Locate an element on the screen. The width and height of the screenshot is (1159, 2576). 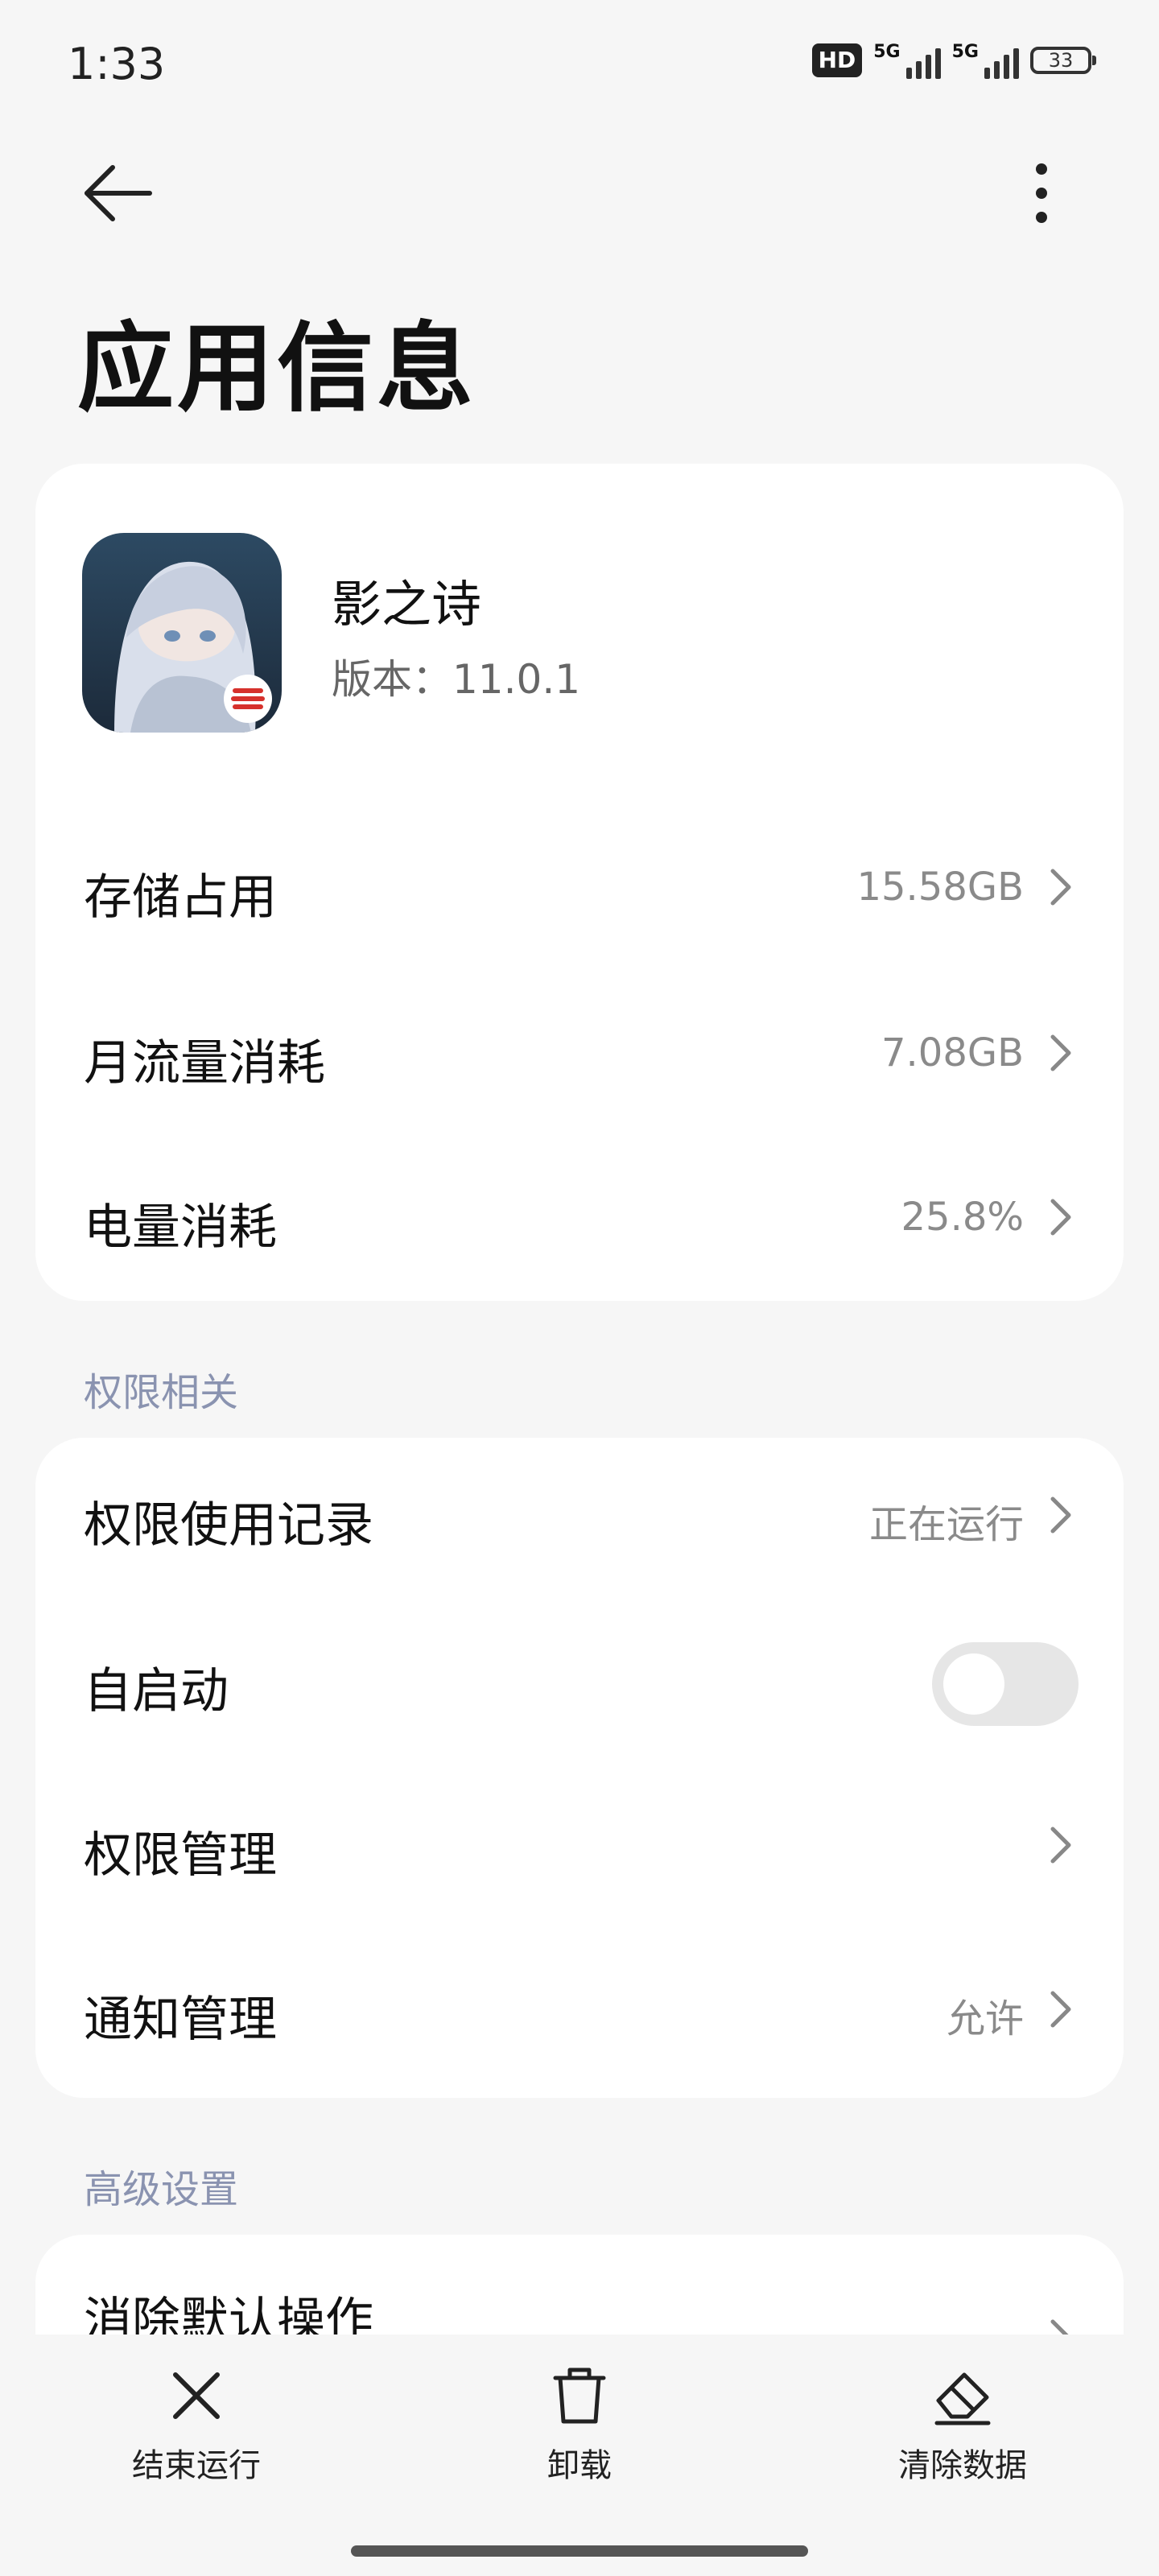
app-icon is located at coordinates (182, 633).